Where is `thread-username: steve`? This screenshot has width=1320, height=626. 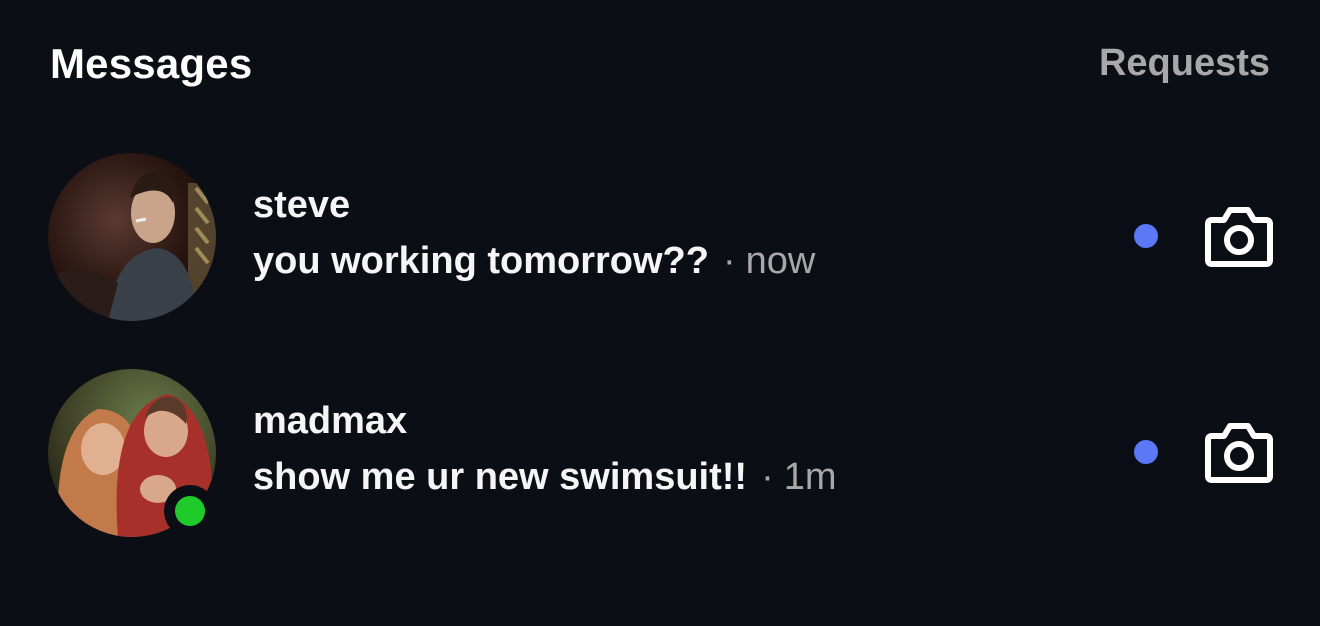
thread-username: steve is located at coordinates (302, 205).